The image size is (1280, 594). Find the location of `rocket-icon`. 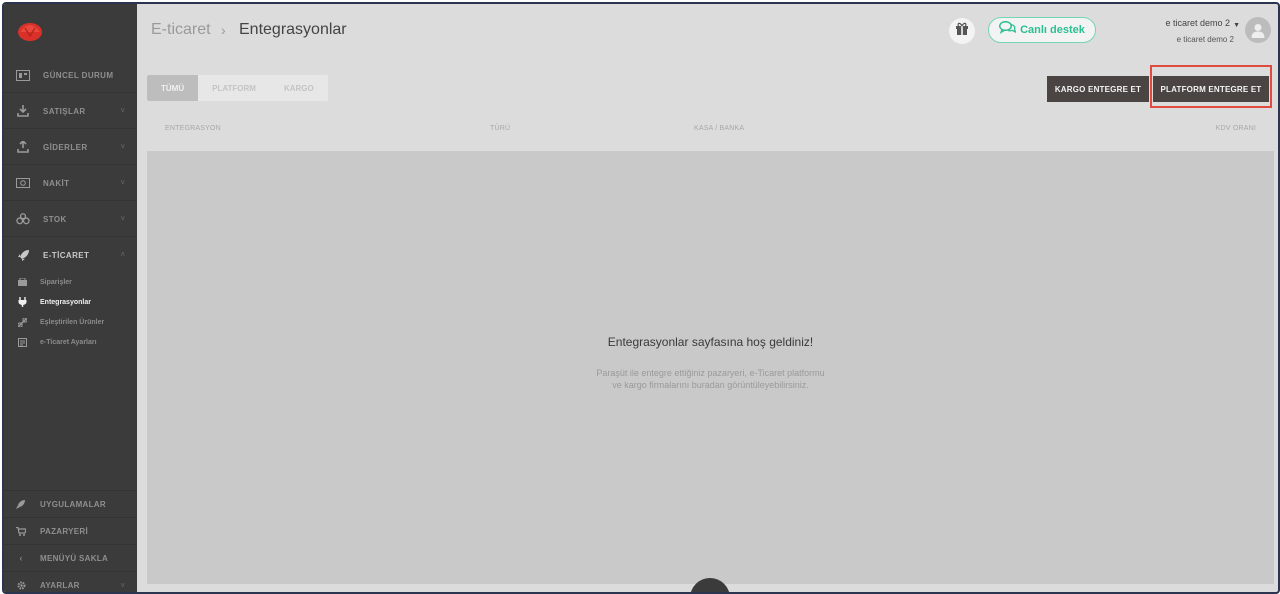

rocket-icon is located at coordinates (23, 255).